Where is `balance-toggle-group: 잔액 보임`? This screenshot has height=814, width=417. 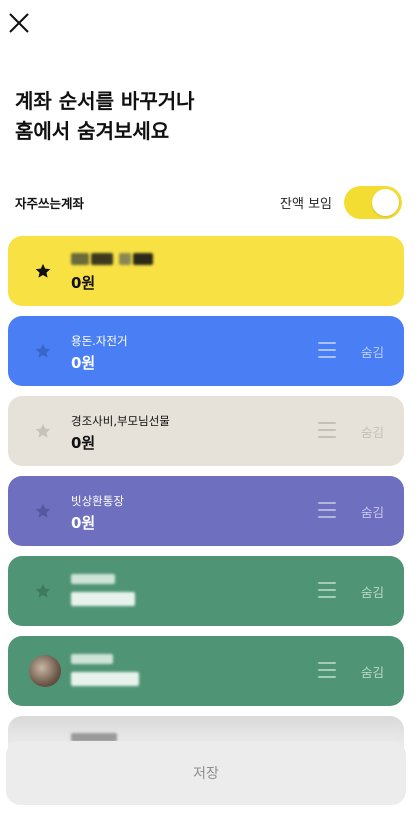 balance-toggle-group: 잔액 보임 is located at coordinates (341, 202).